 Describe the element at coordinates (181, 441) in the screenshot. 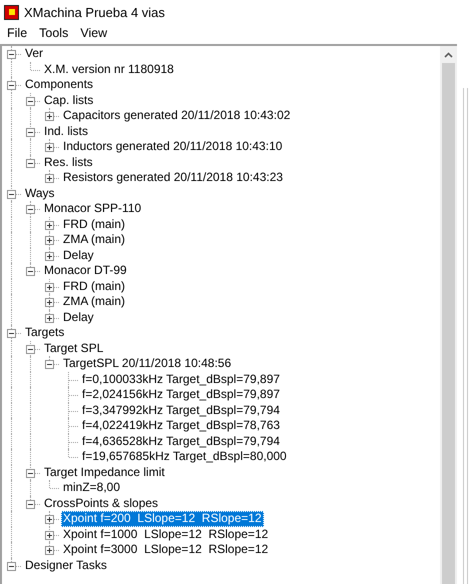

I see `tree-item: f=4,636528kHz Target_dBspl=79,794` at that location.